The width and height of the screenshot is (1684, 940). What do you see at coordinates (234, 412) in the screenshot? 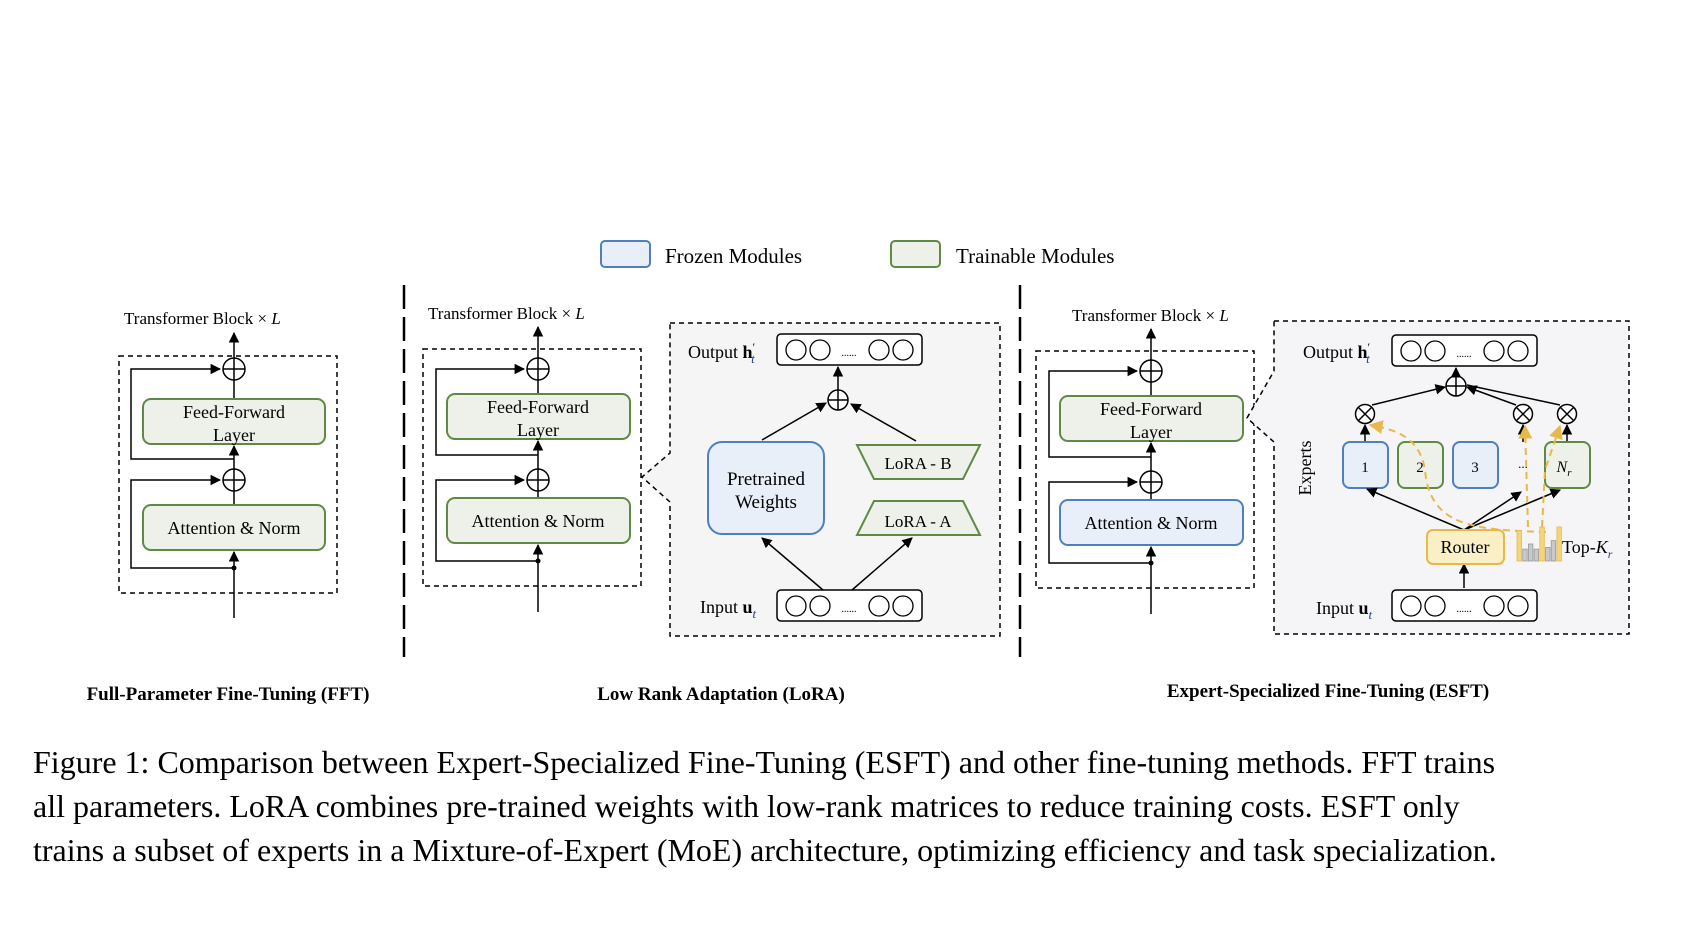
I see `fft-ffn-label-1: Feed-Forward` at bounding box center [234, 412].